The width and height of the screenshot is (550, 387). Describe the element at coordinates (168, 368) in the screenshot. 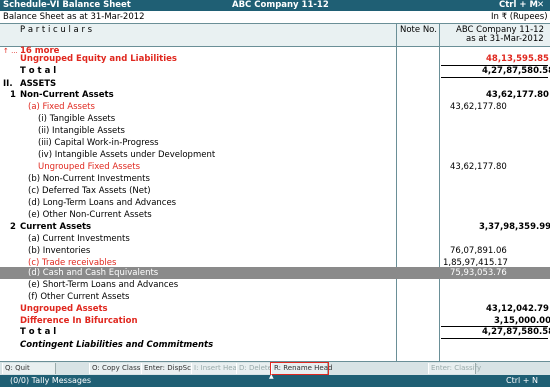

I see `display-schedule-button: Enter: DispSch` at that location.